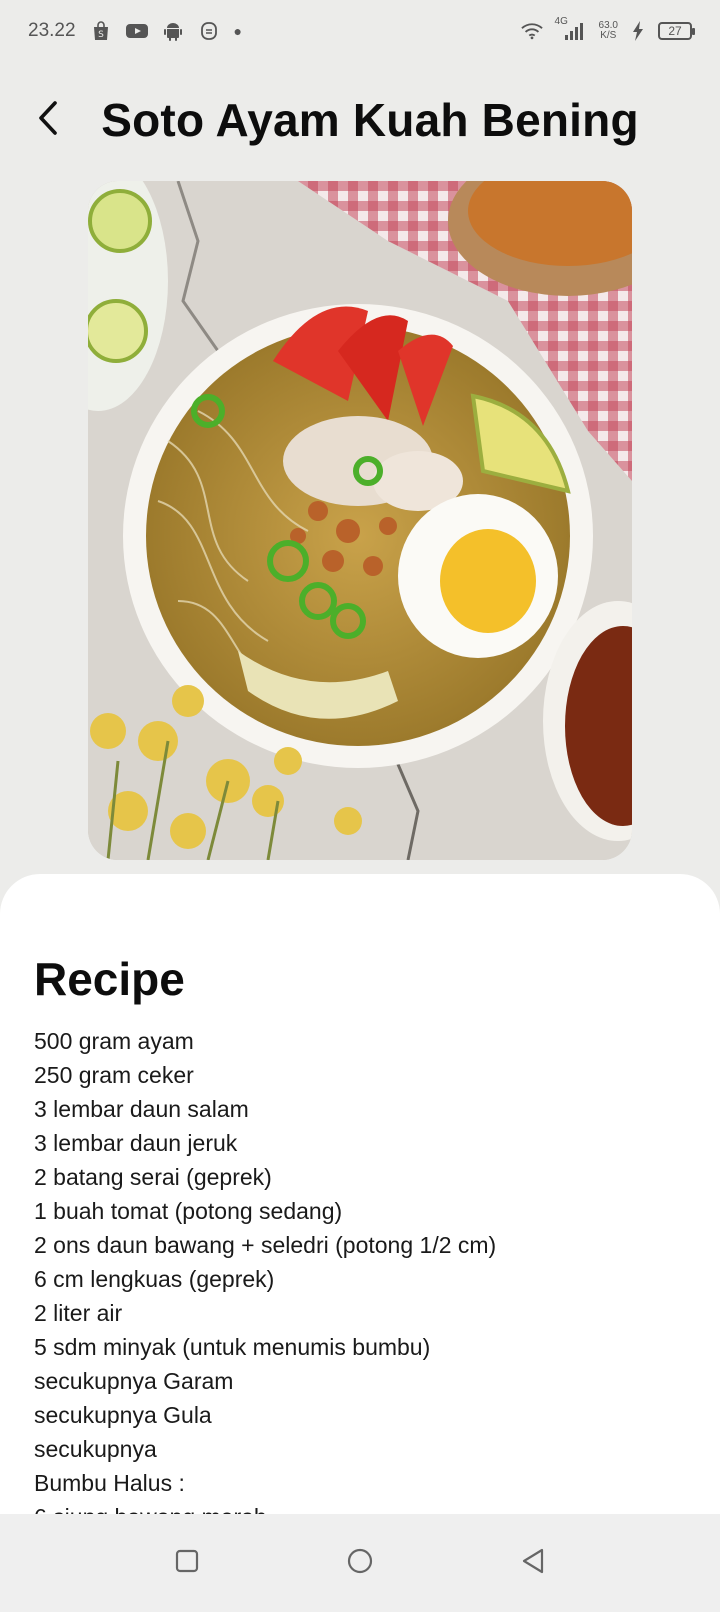  Describe the element at coordinates (608, 35) in the screenshot. I see `network-speed-unit: K/S` at that location.